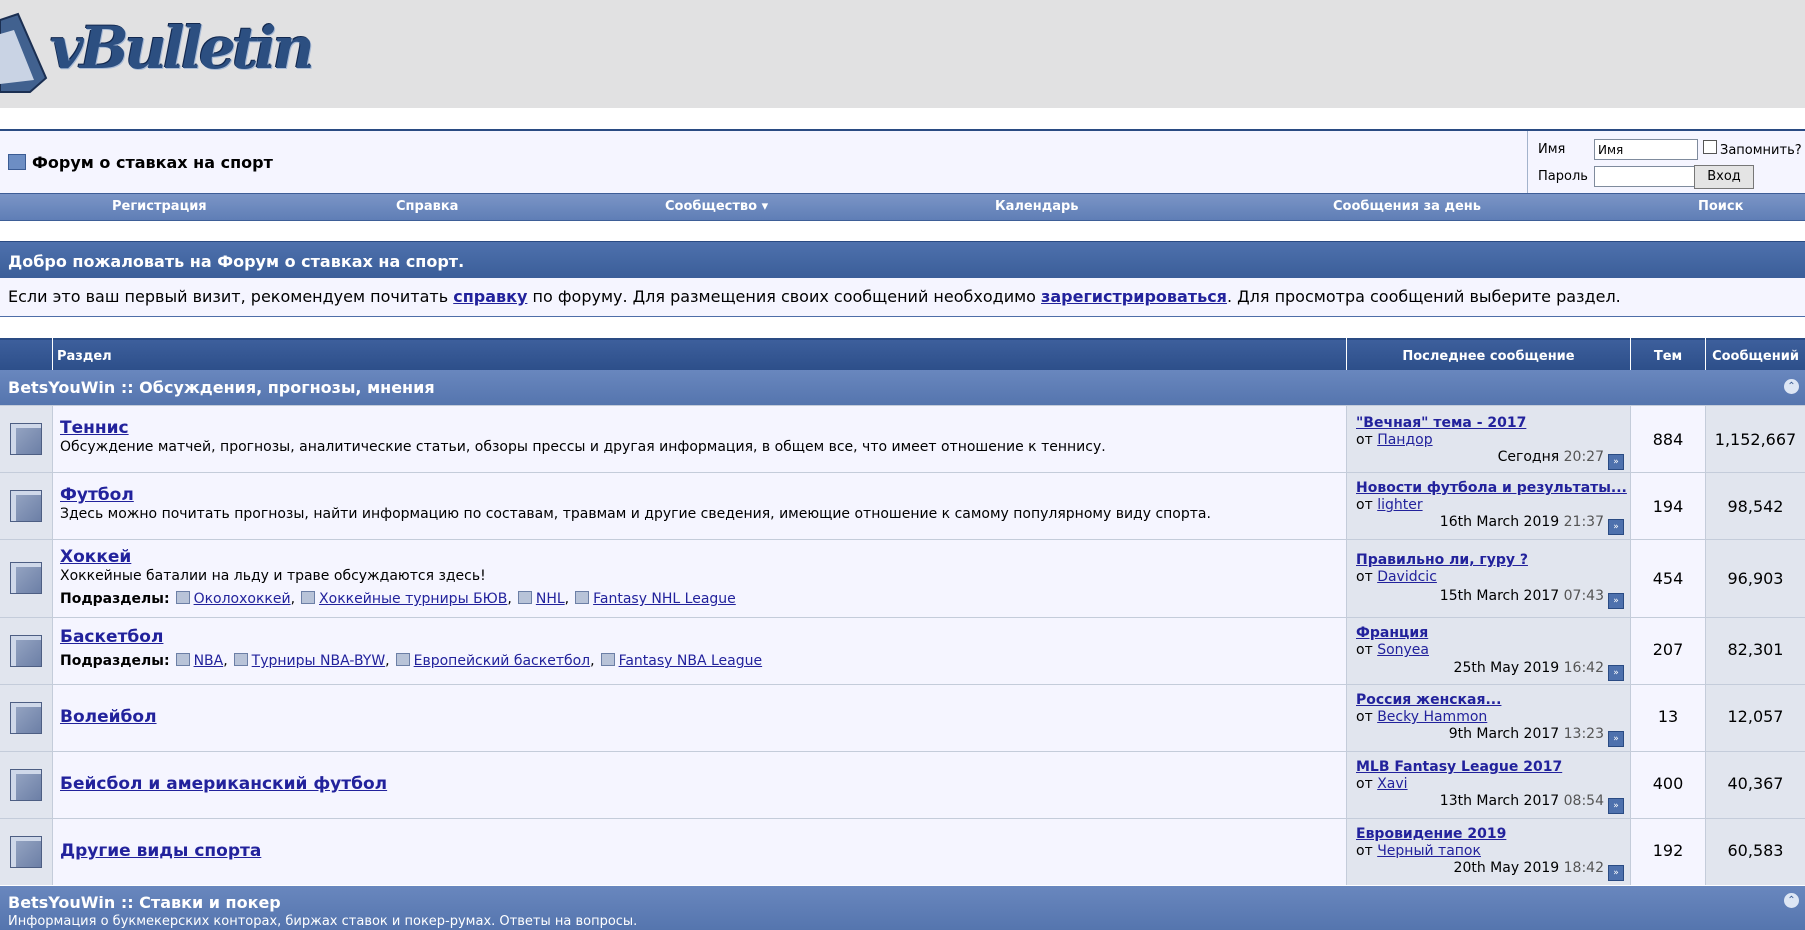 The height and width of the screenshot is (930, 1805). I want to click on forum-title: Форум о ставках на спорт, so click(140, 162).